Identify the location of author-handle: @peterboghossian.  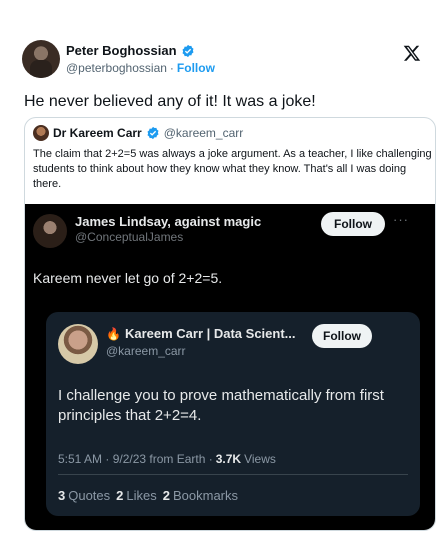
(116, 68).